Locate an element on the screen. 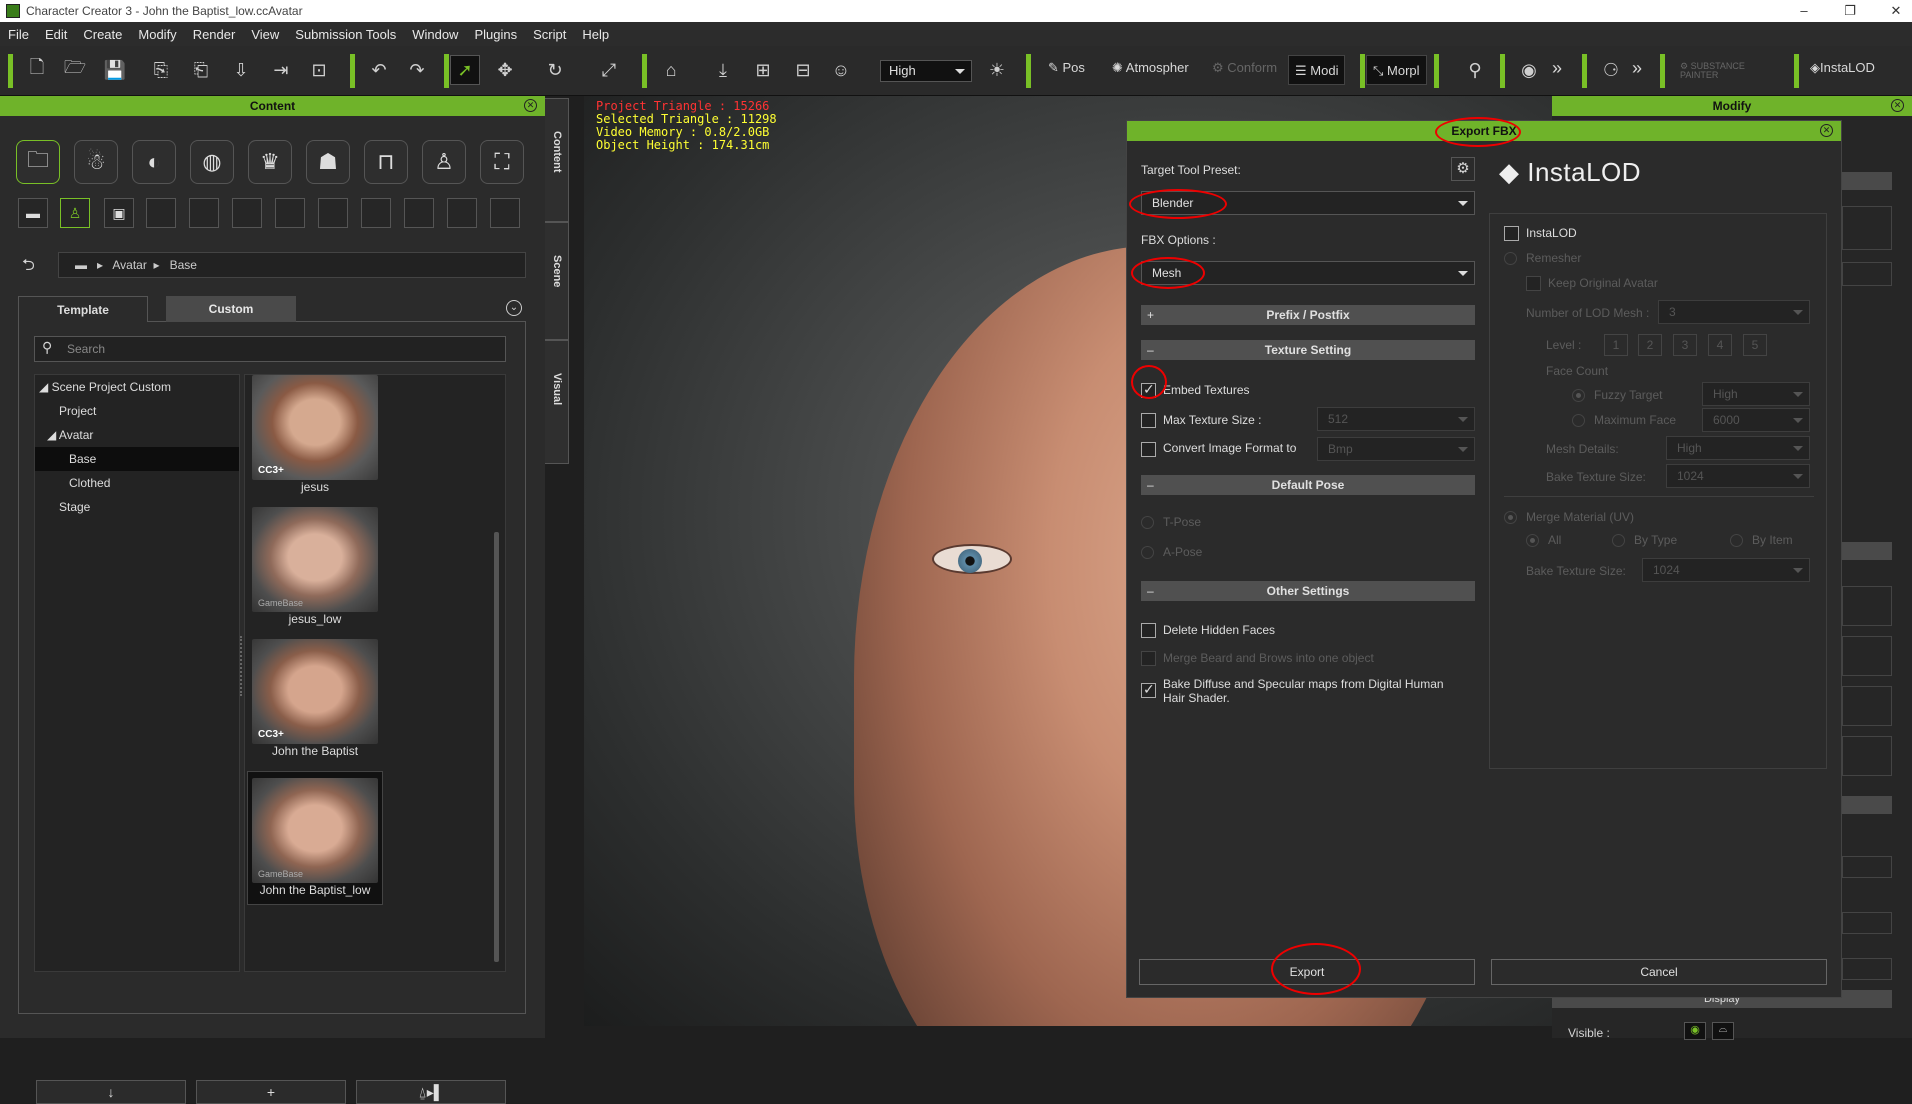  instalod-button: ◈InstaLOD is located at coordinates (1842, 68).